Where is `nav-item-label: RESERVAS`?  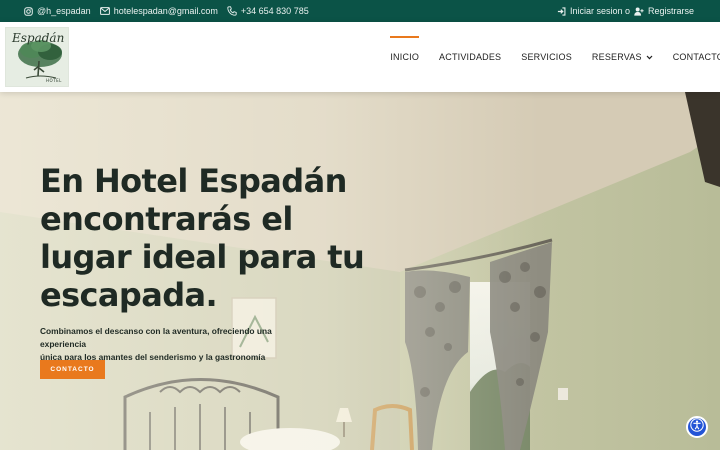 nav-item-label: RESERVAS is located at coordinates (616, 57).